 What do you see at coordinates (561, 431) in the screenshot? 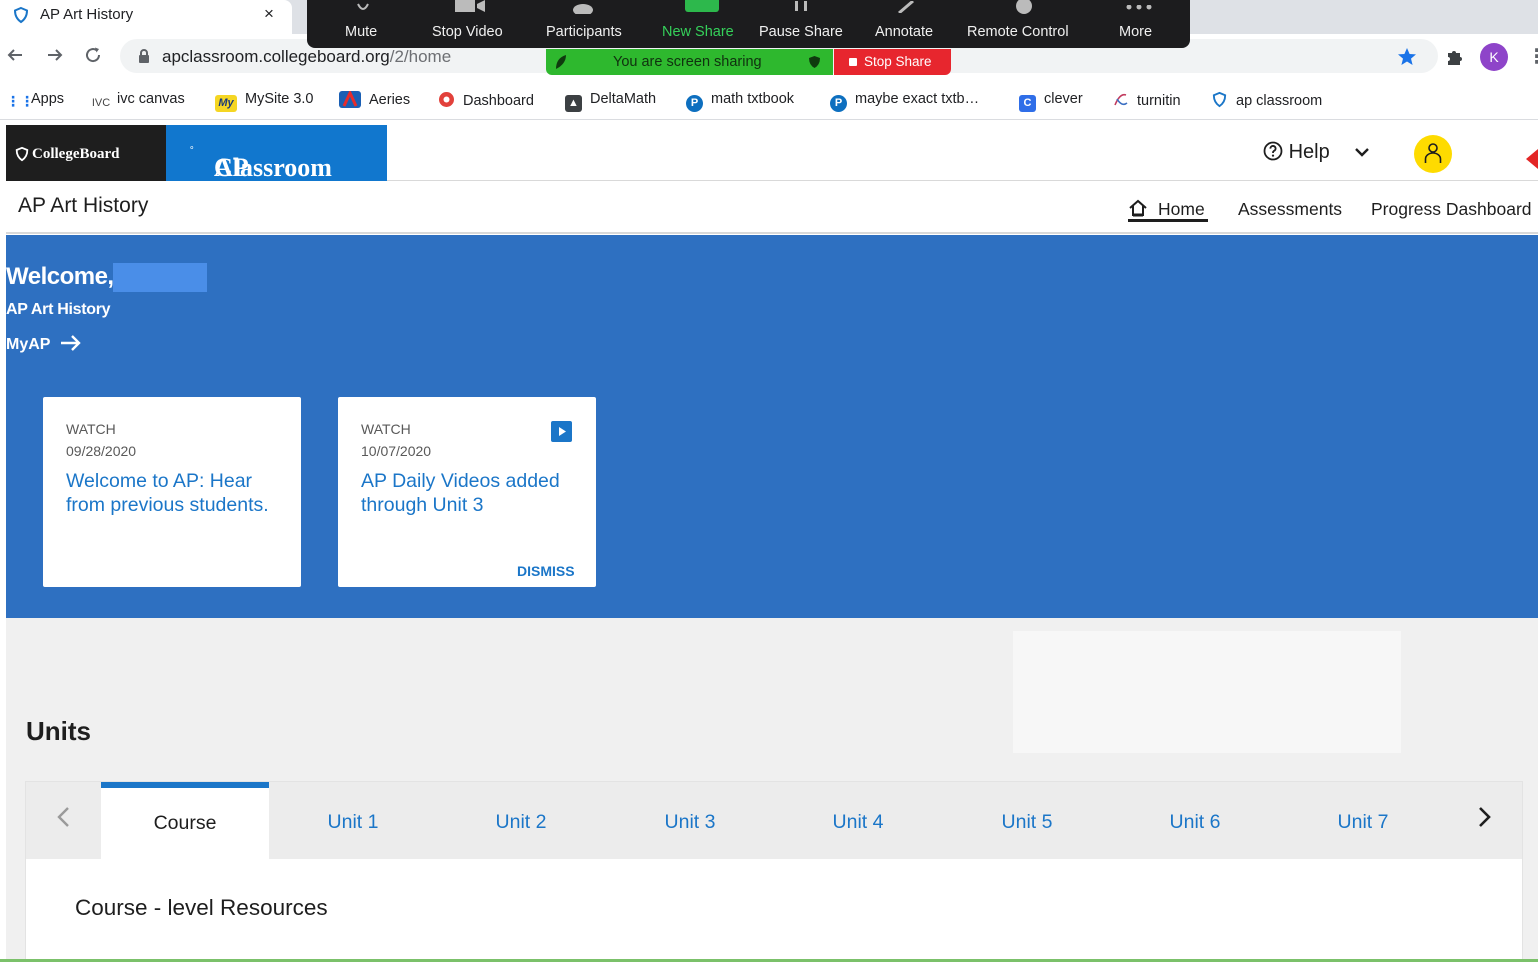
I see `play-video-icon` at bounding box center [561, 431].